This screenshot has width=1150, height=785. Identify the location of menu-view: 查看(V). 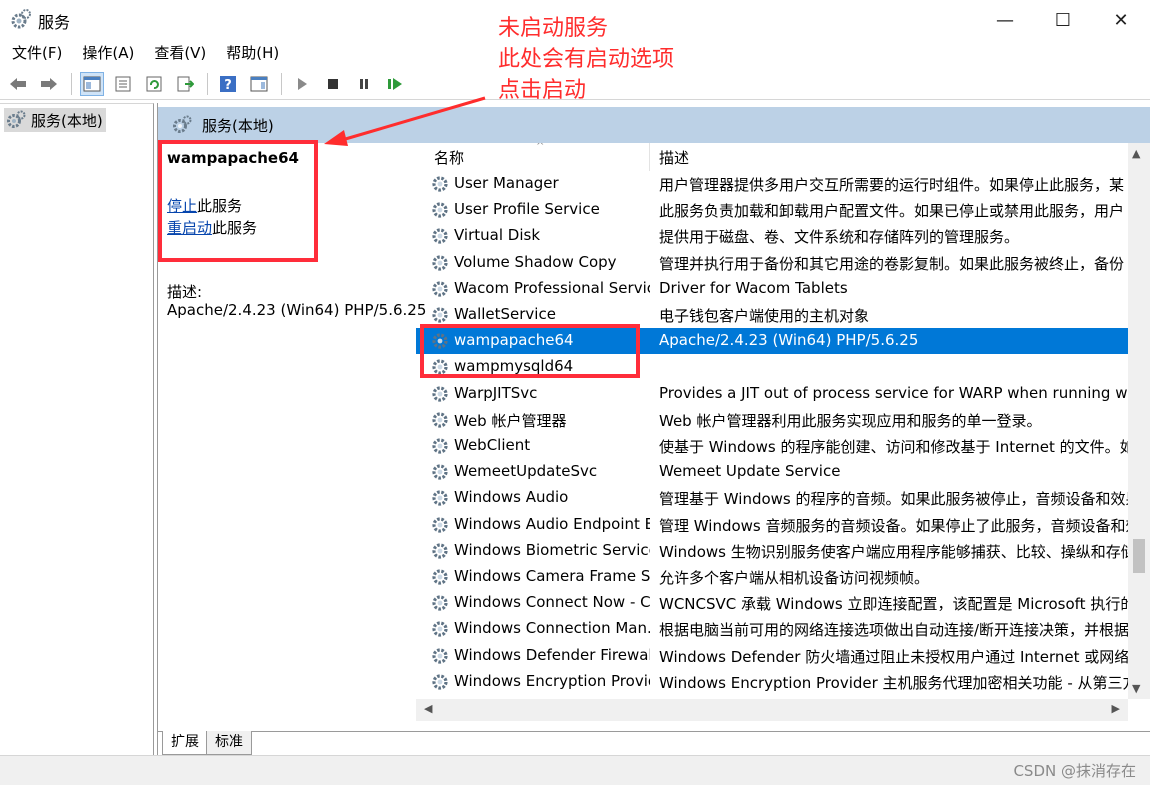
(180, 53).